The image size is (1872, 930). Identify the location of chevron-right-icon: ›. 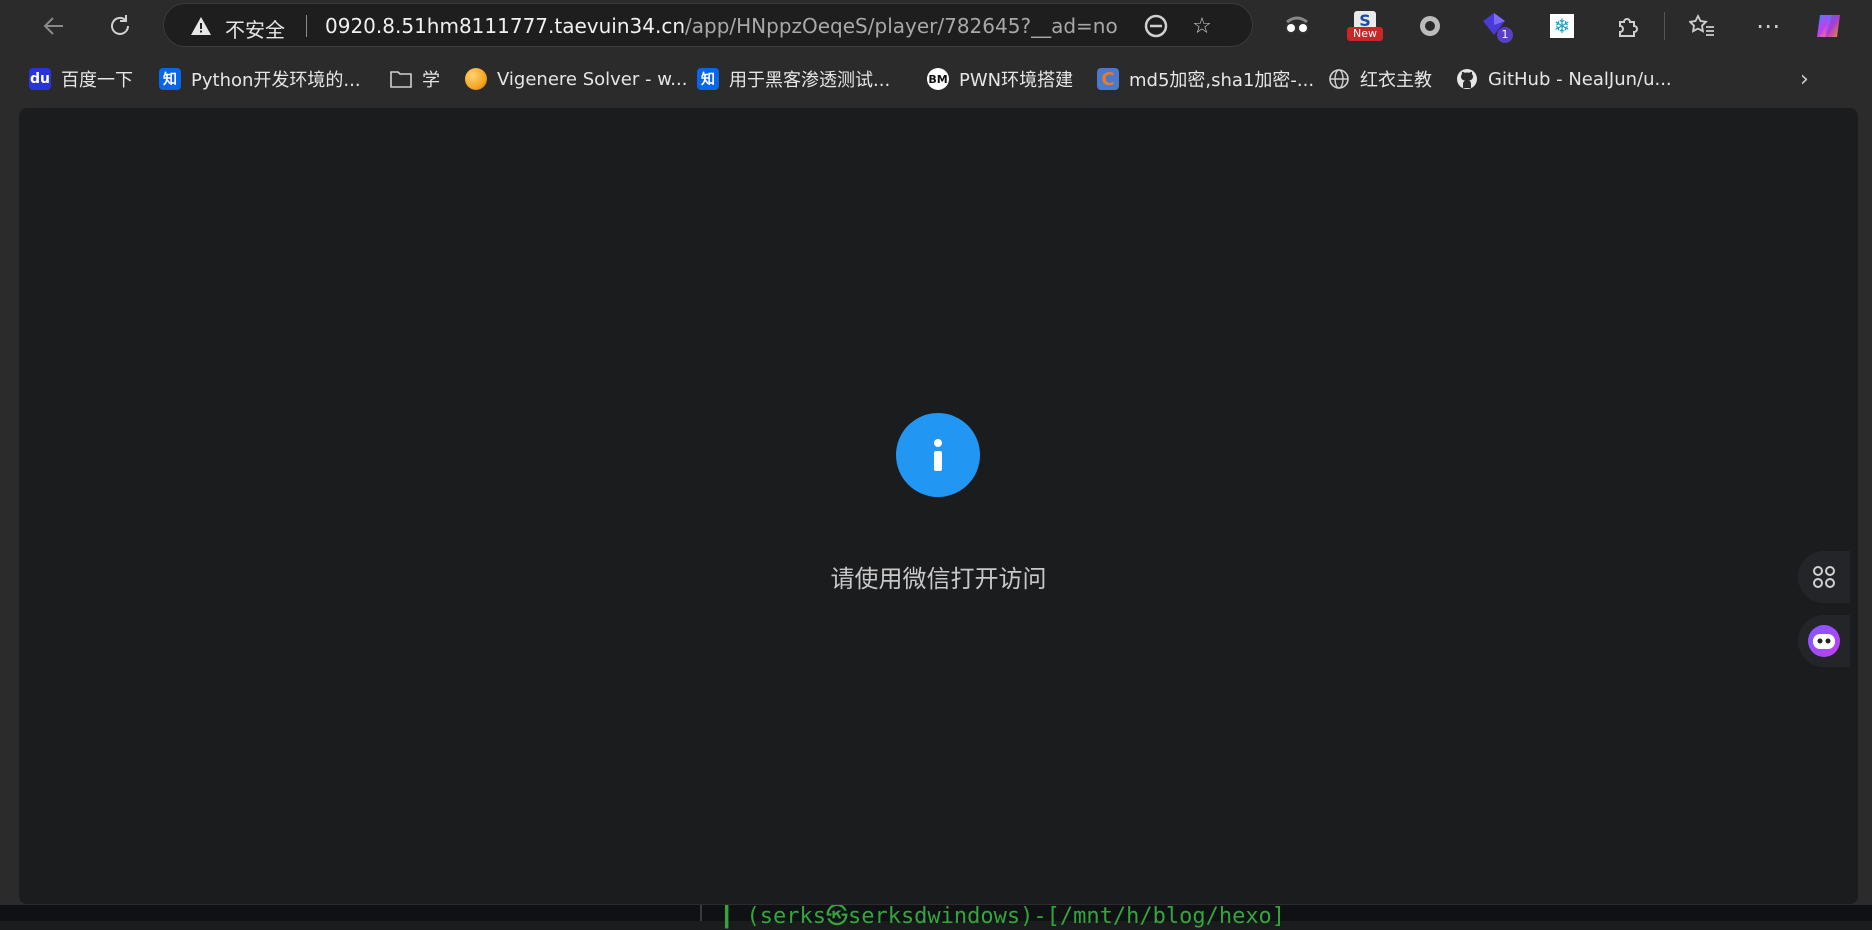
(1804, 79).